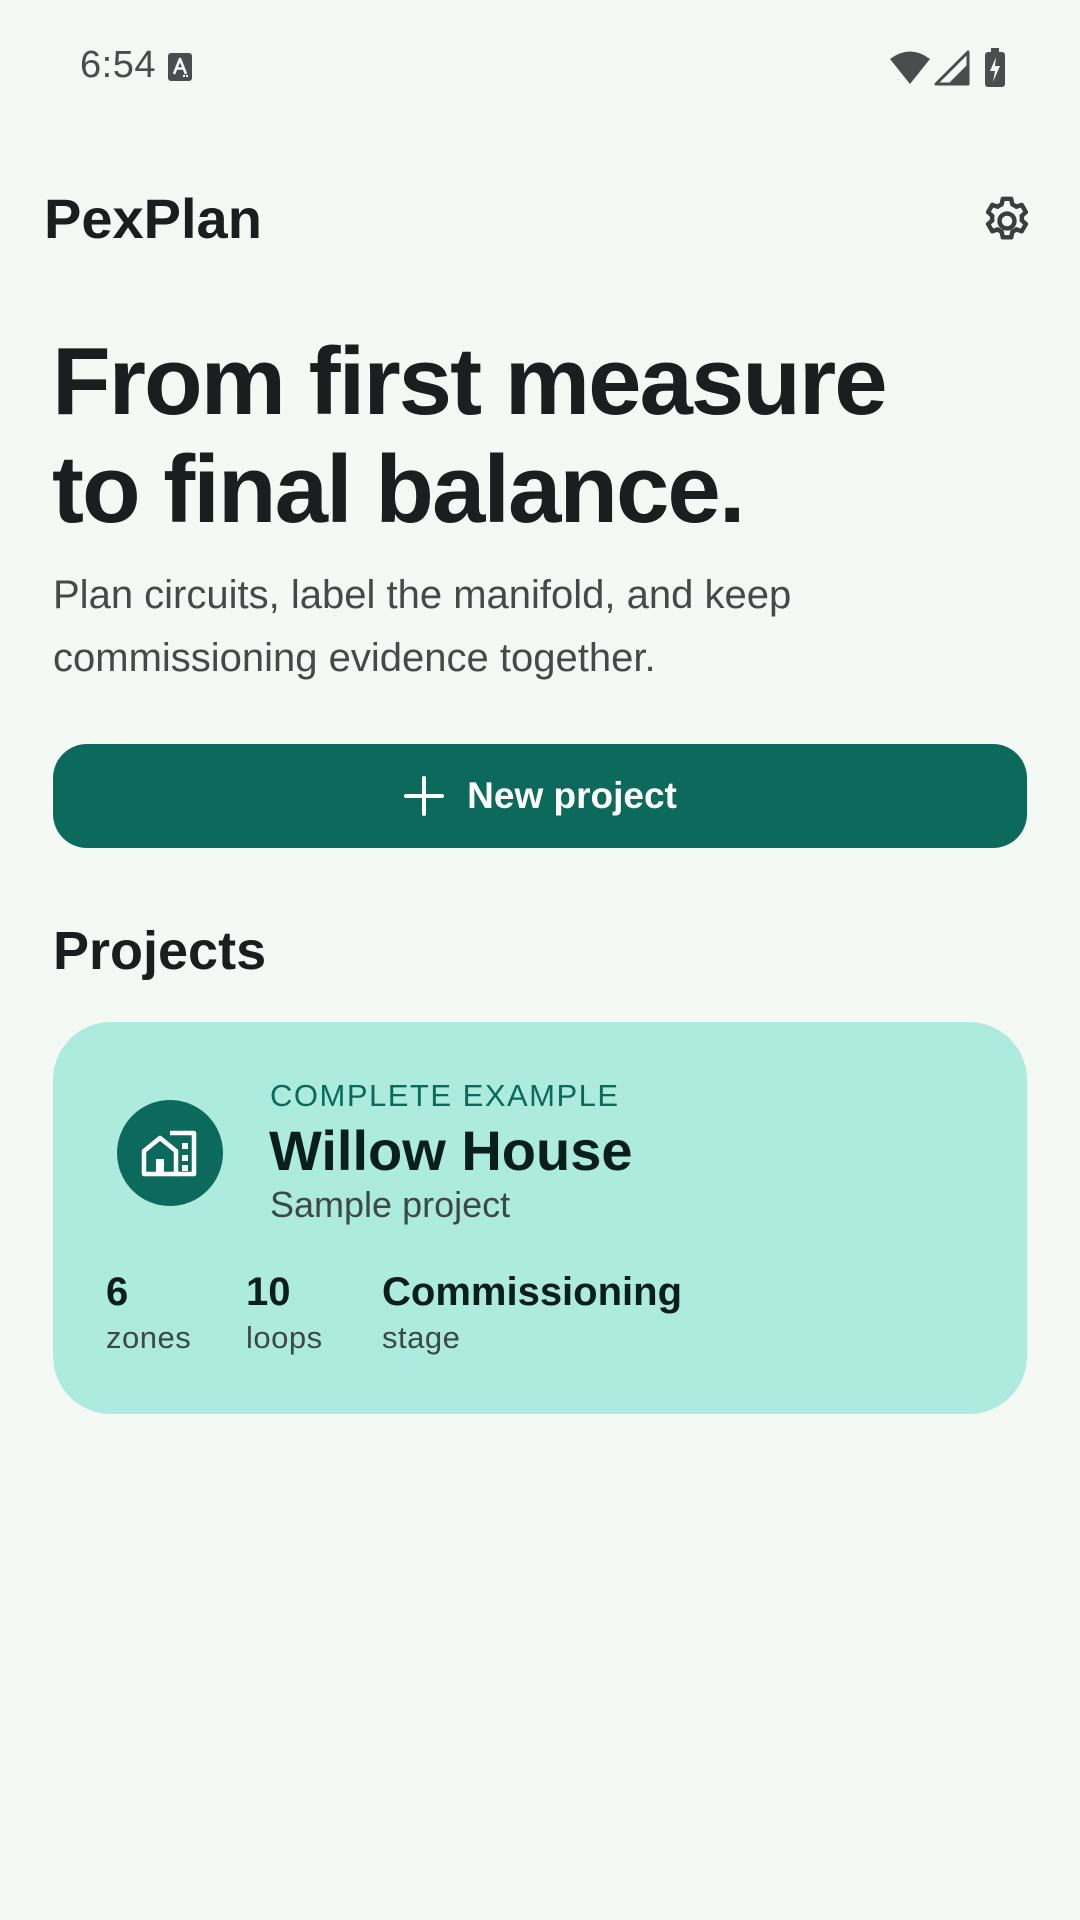 The image size is (1080, 1920). I want to click on house-building-icon, so click(169, 1153).